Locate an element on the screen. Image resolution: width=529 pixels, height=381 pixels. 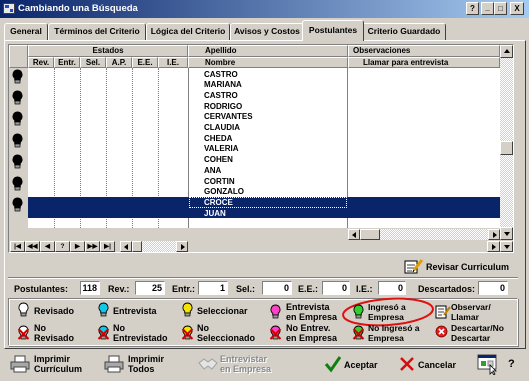
obs-scroll-thumb is located at coordinates (370, 234).